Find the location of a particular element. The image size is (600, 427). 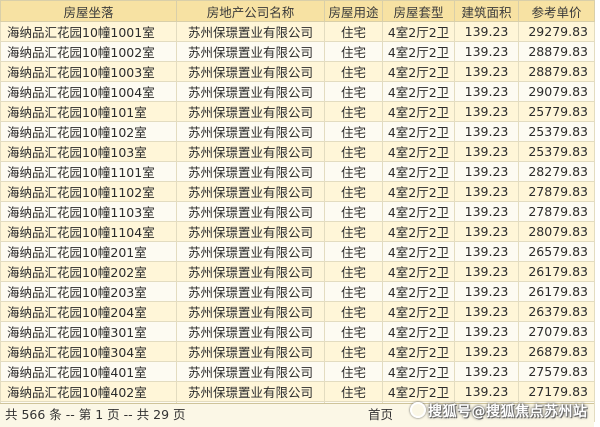

cell-unit-price: 26879.83 is located at coordinates (556, 351).